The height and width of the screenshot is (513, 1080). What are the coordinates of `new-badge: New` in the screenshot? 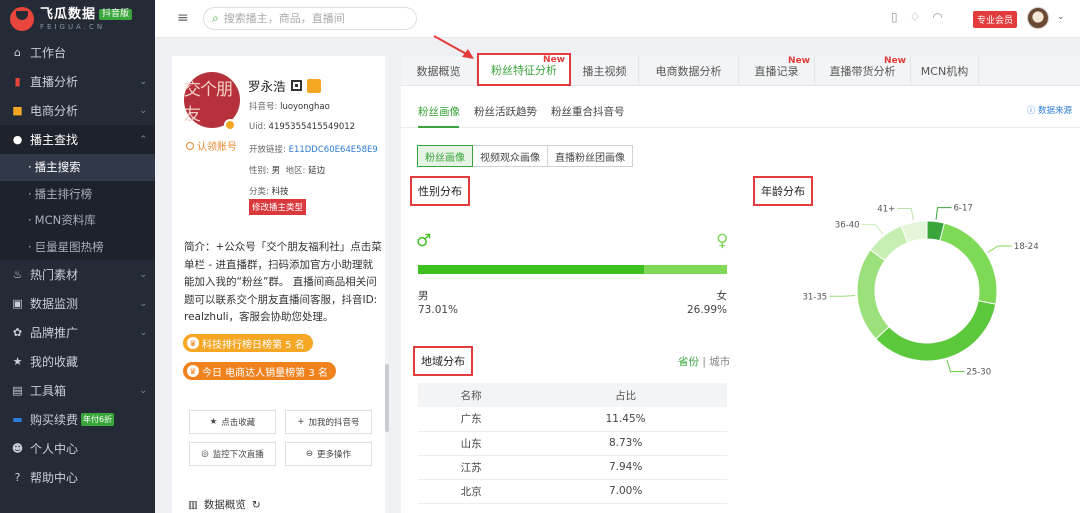 It's located at (895, 61).